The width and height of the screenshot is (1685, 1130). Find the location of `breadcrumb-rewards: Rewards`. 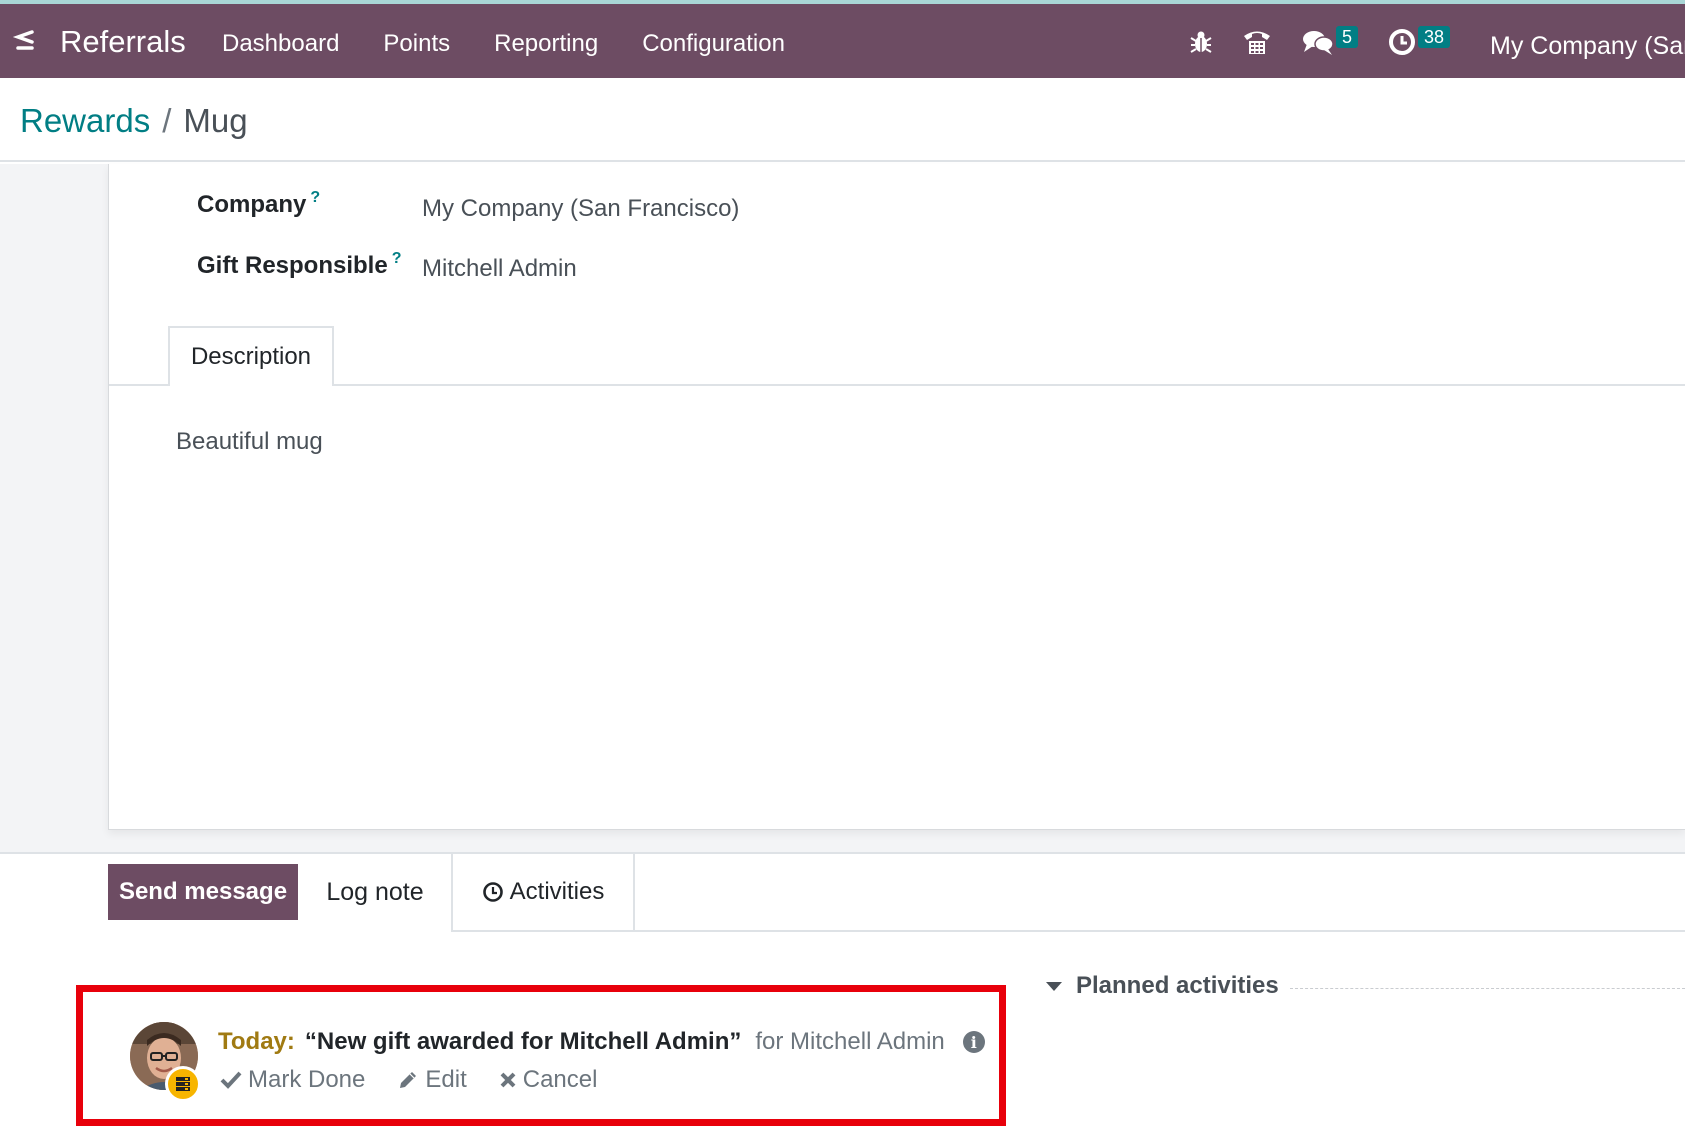

breadcrumb-rewards: Rewards is located at coordinates (85, 120).